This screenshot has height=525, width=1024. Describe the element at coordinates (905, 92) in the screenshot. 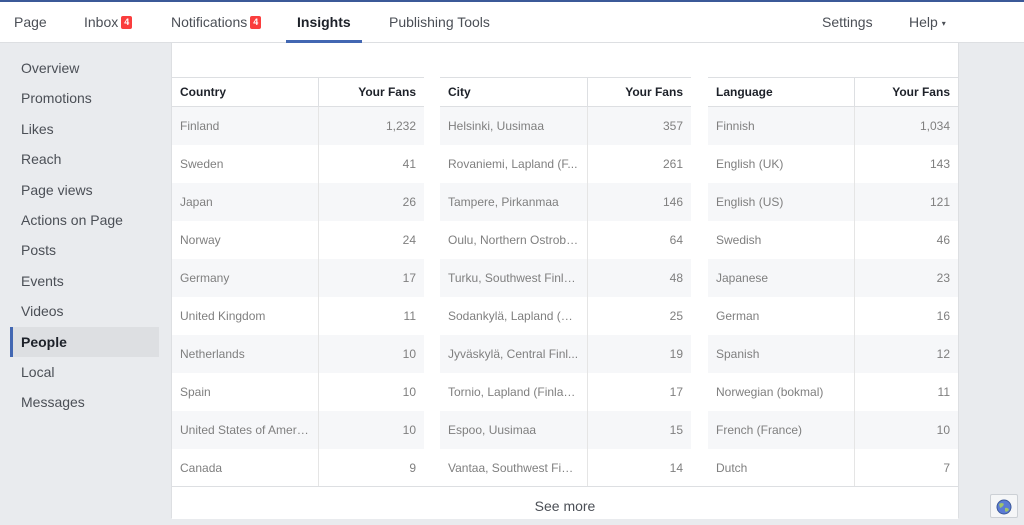

I see `language-fans-column-header: Your Fans` at that location.